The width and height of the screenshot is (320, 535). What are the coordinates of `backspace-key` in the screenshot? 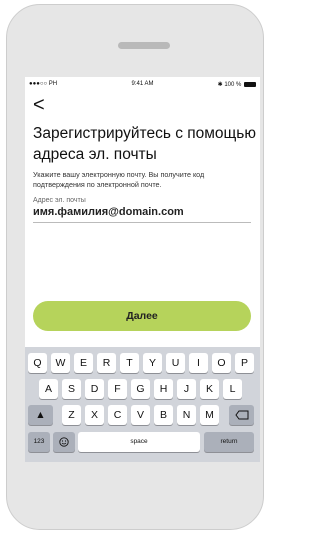 It's located at (241, 415).